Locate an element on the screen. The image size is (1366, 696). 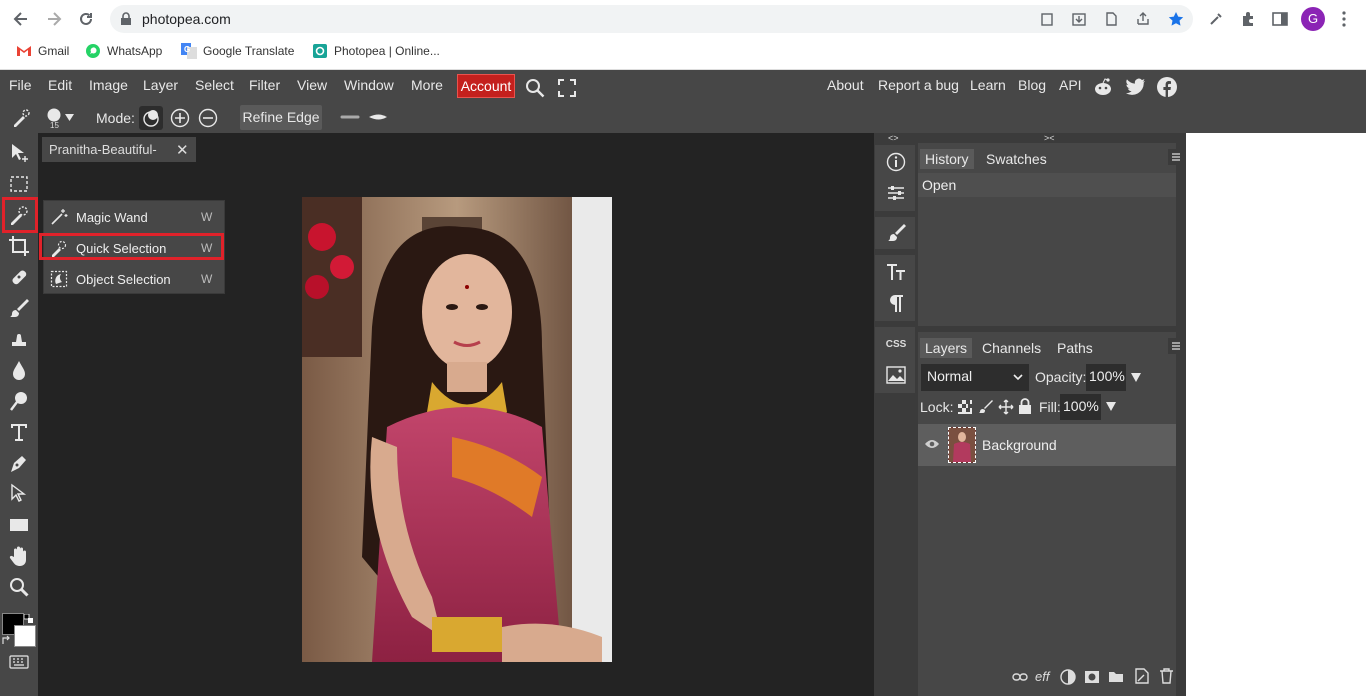
lock-all-icon is located at coordinates (1025, 406).